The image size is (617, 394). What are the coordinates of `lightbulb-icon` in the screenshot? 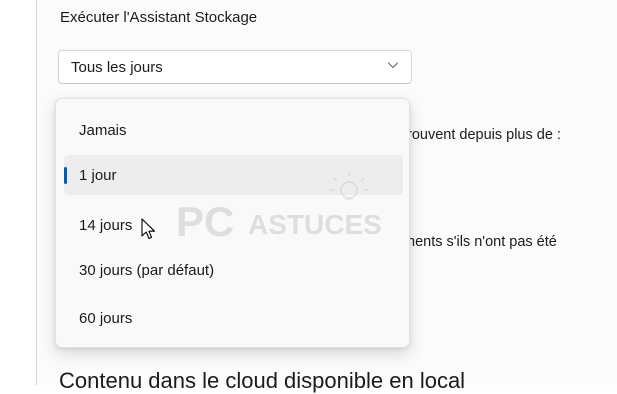 It's located at (349, 186).